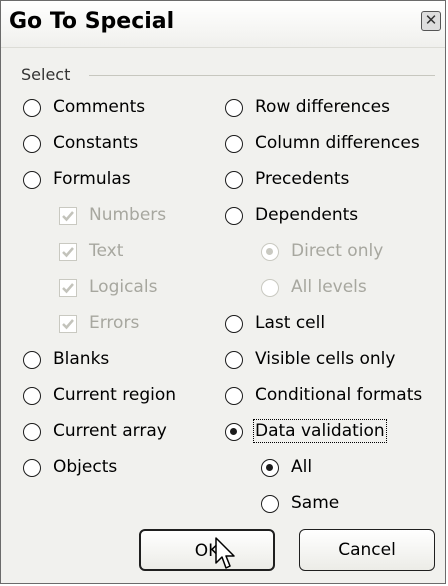 This screenshot has width=448, height=586. Describe the element at coordinates (115, 395) in the screenshot. I see `radio-label: Current region` at that location.